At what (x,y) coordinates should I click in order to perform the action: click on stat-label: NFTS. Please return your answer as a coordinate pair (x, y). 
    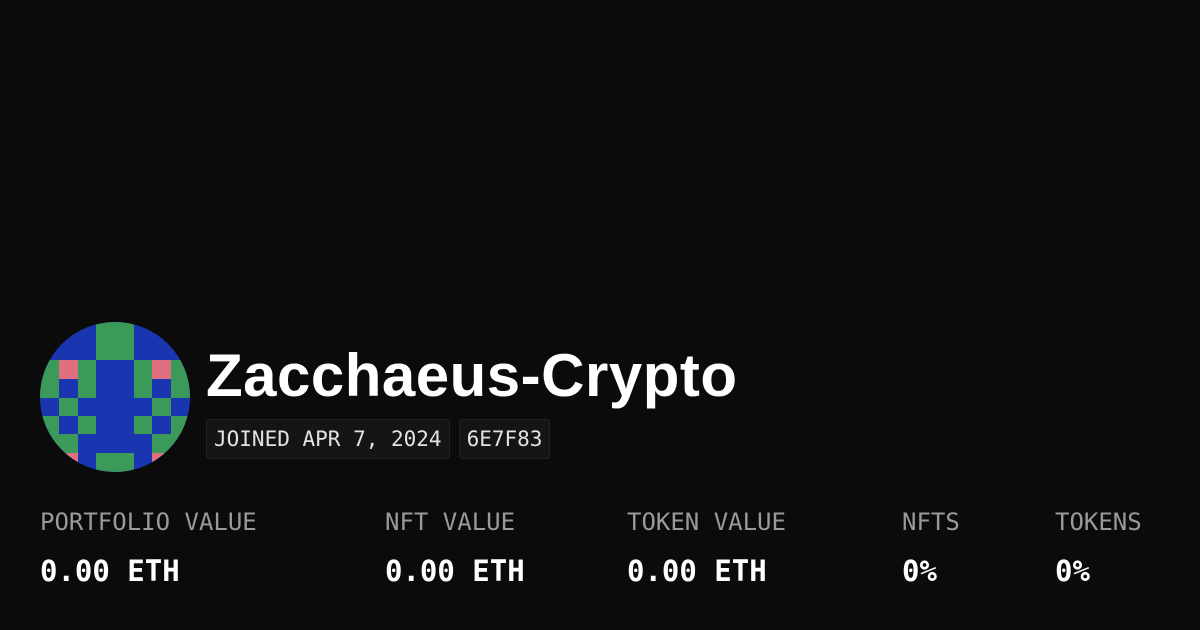
    Looking at the image, I should click on (931, 522).